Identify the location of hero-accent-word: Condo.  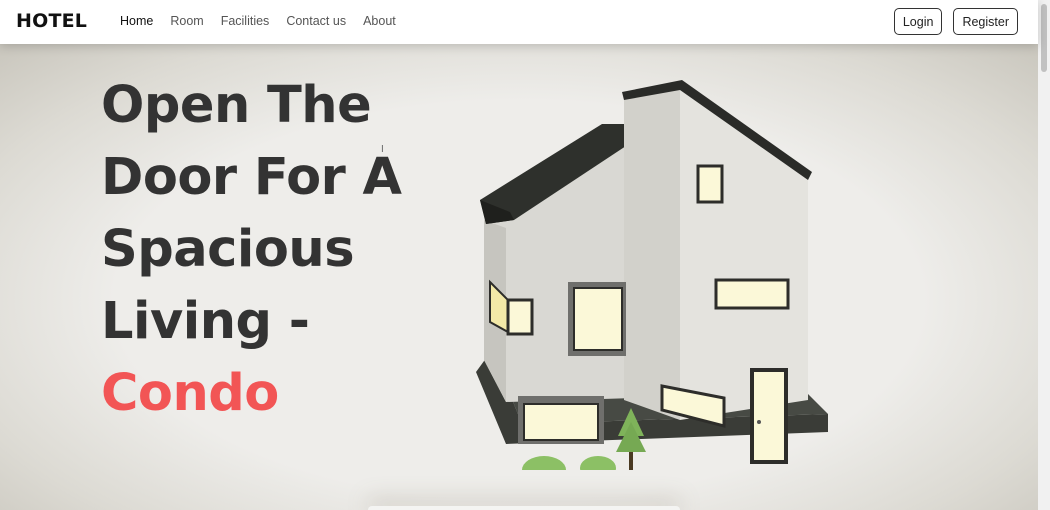
(190, 393).